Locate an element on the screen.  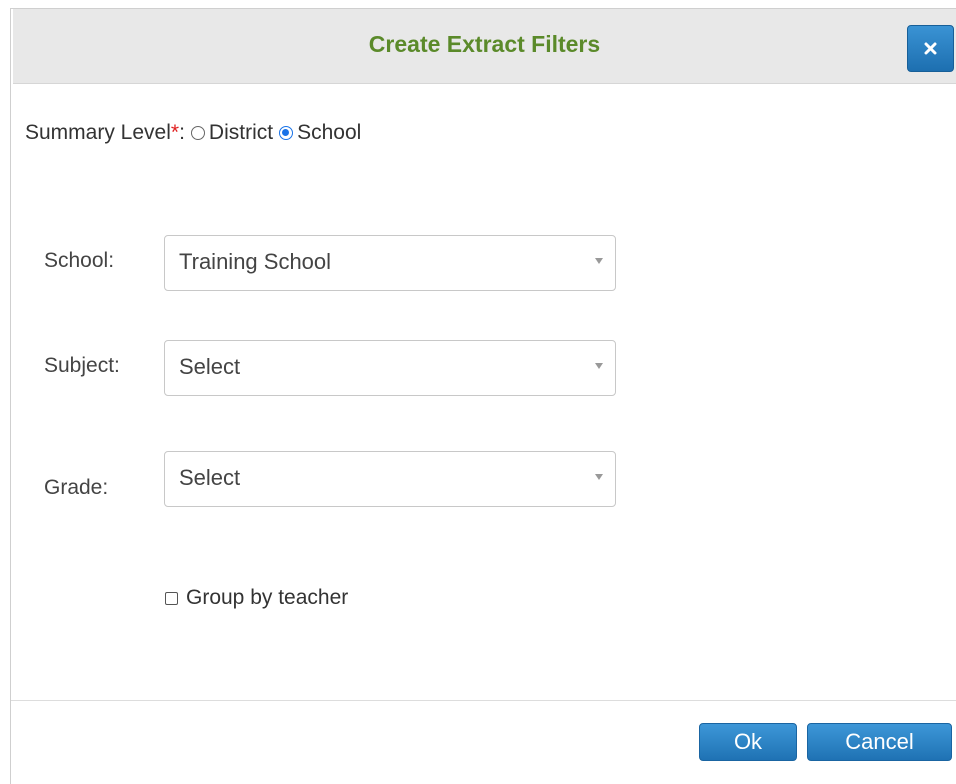
subject-select-value: Select is located at coordinates (210, 366).